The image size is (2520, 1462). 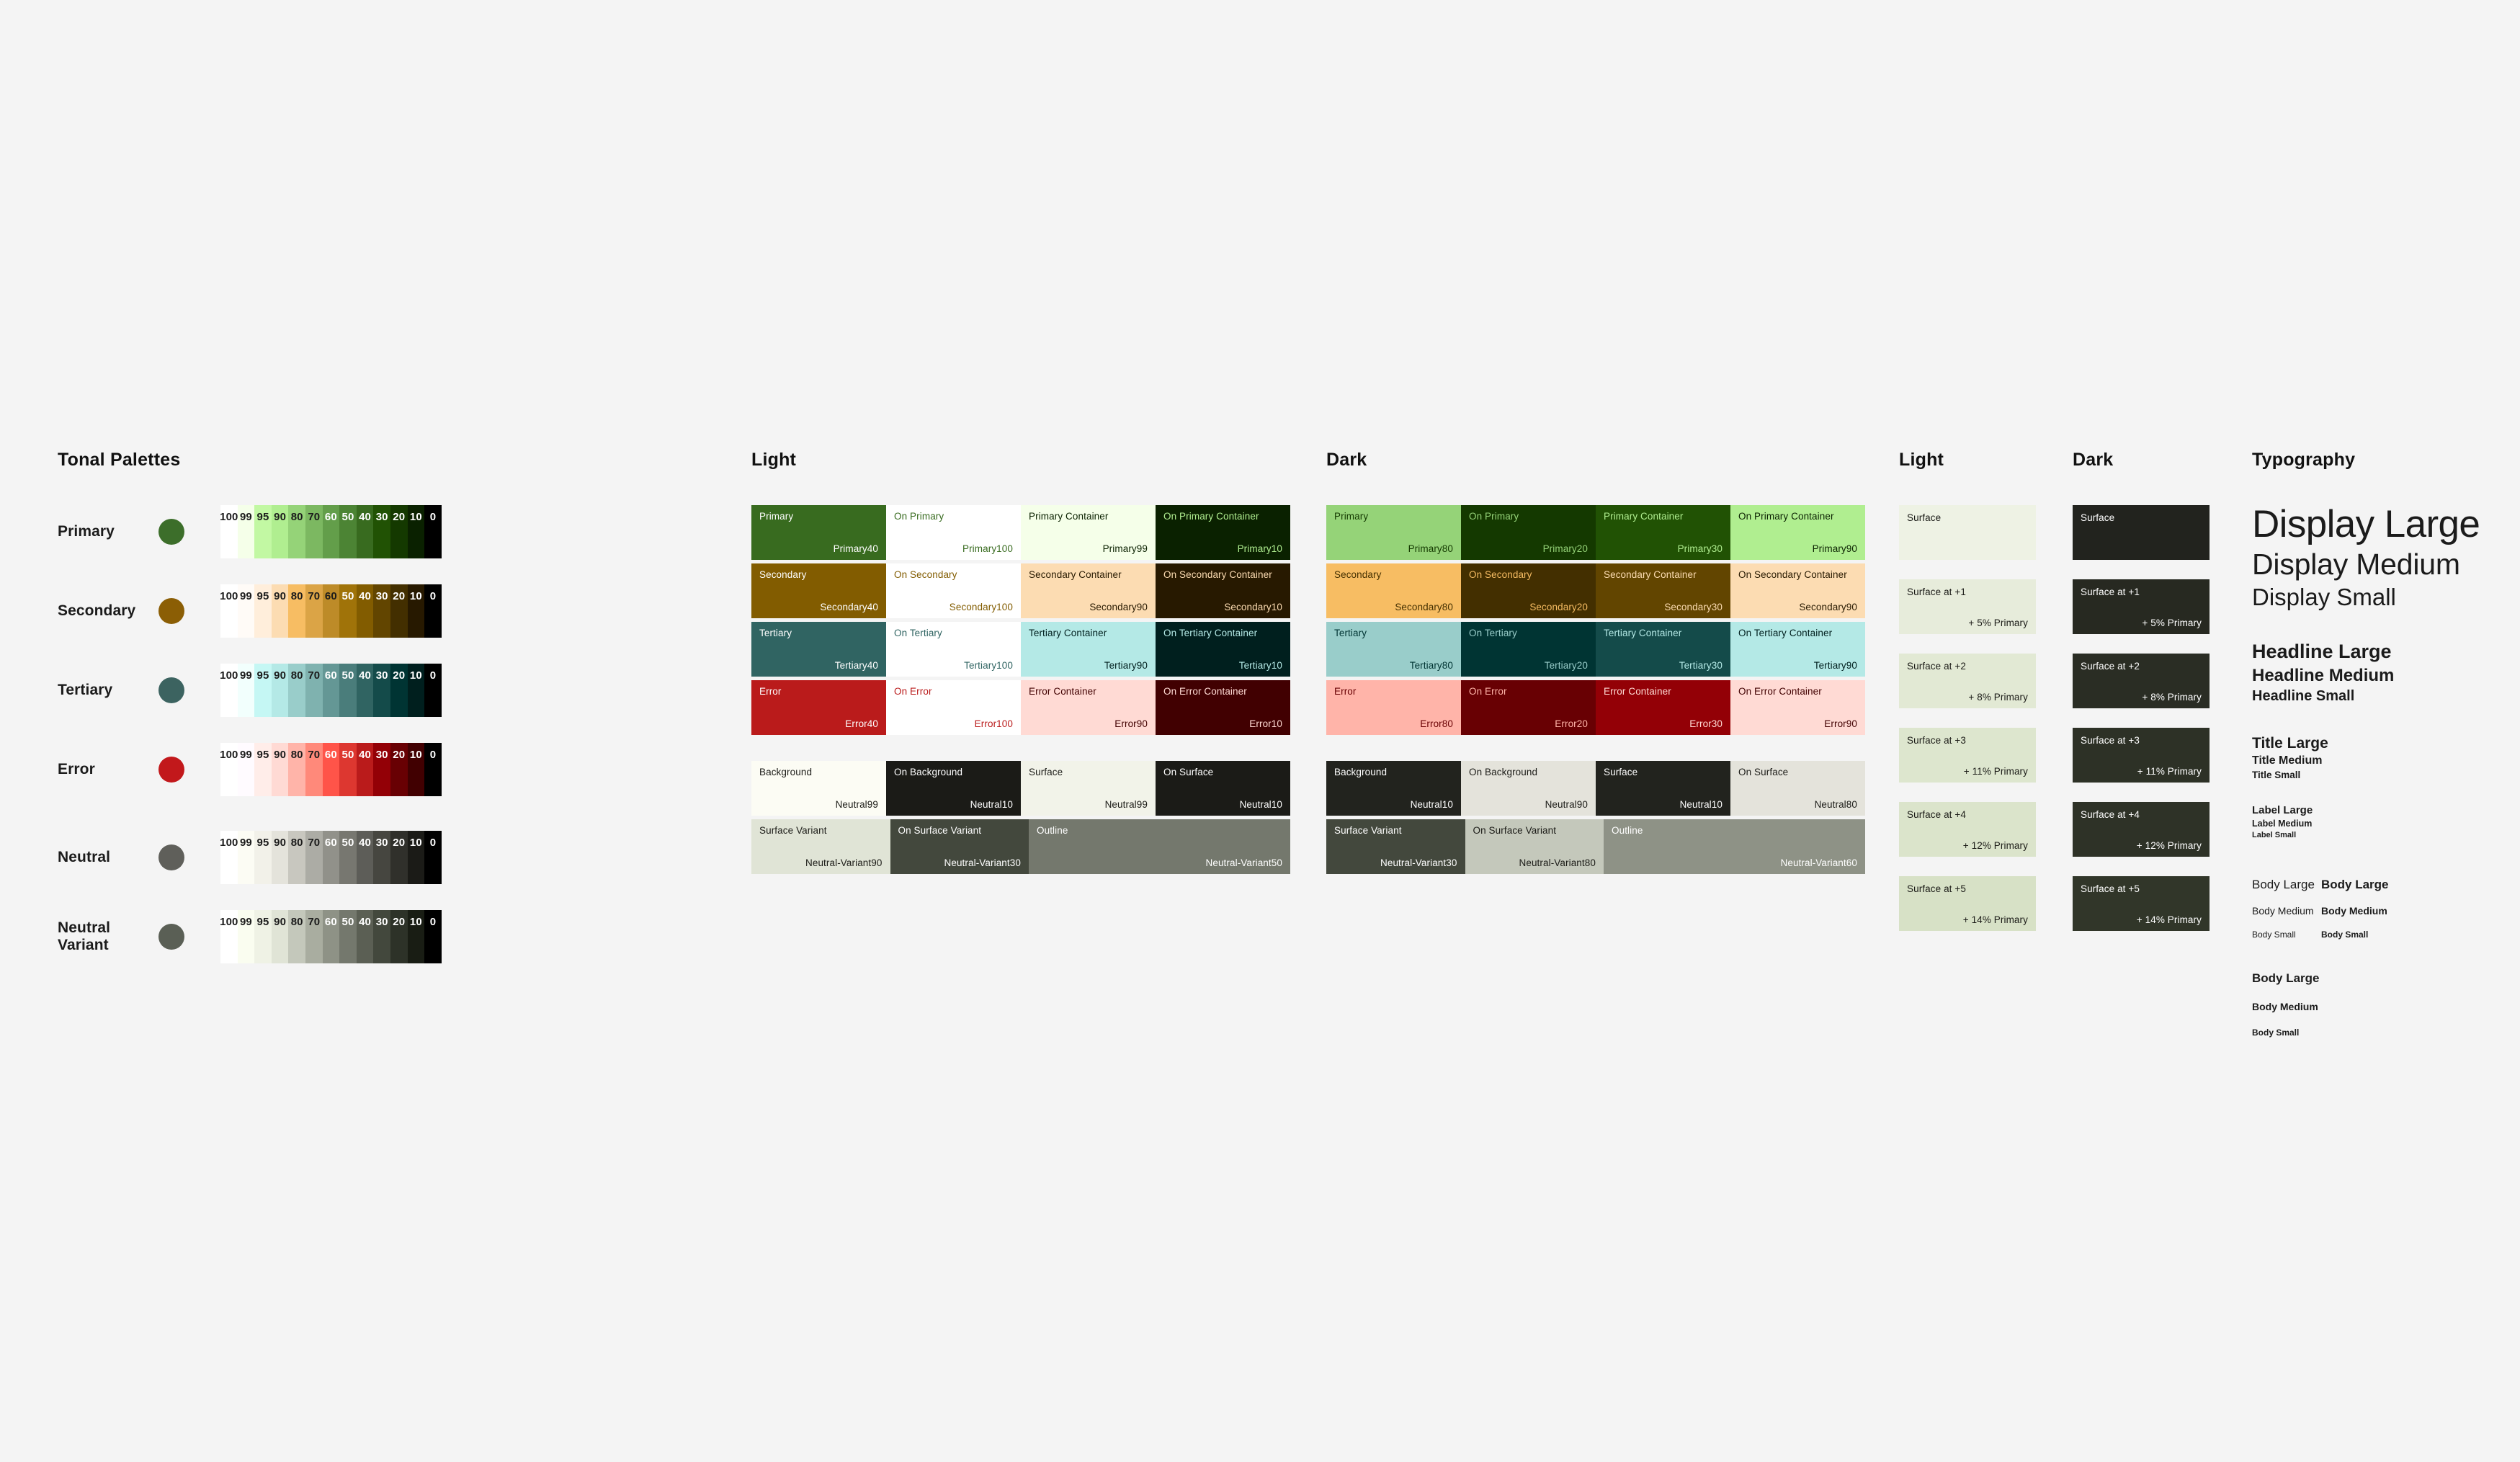 I want to click on color-role-cell: Primary Container Primary99, so click(x=1088, y=532).